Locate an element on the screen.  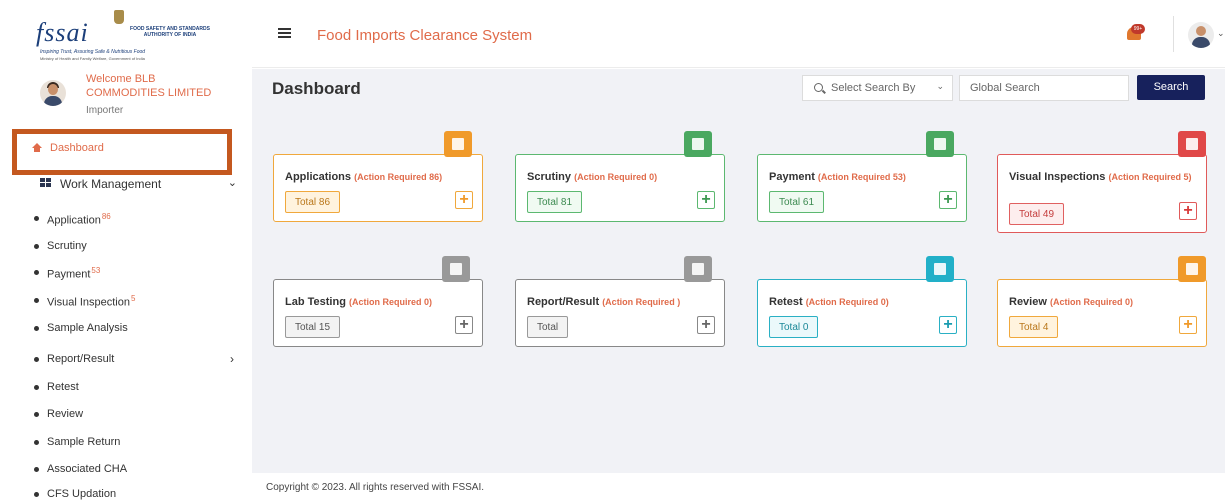
logo-wordmark: fssai is located at coordinates (62, 32).